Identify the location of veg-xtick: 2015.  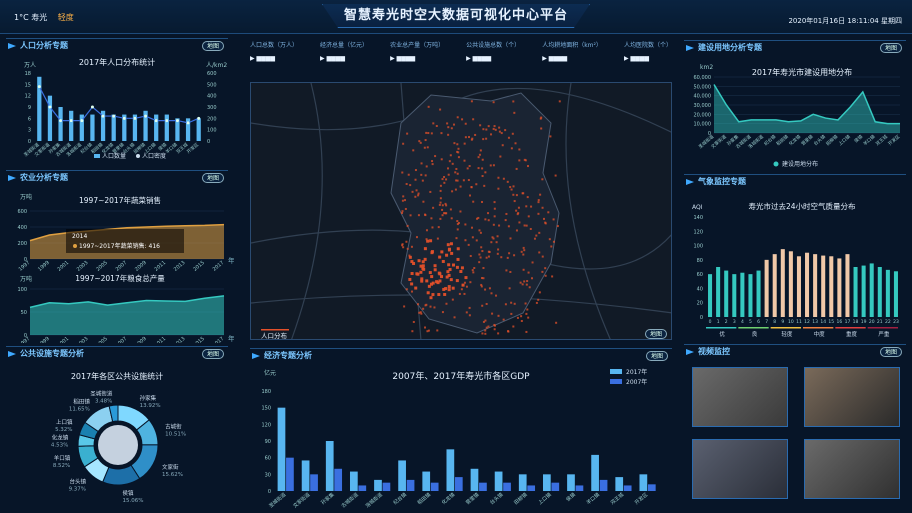
(199, 266).